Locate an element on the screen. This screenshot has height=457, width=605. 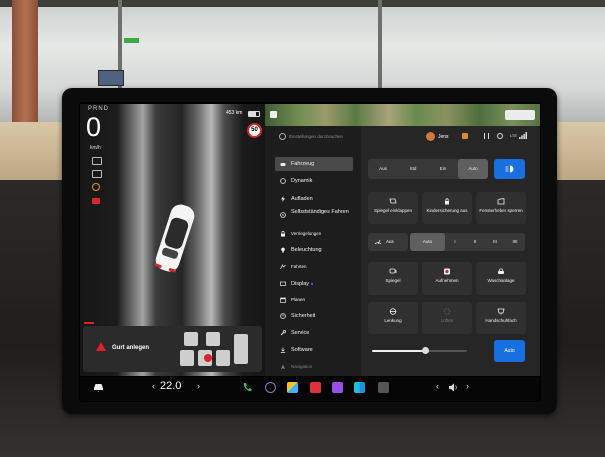
speed-readout: 0 is located at coordinates (94, 127).